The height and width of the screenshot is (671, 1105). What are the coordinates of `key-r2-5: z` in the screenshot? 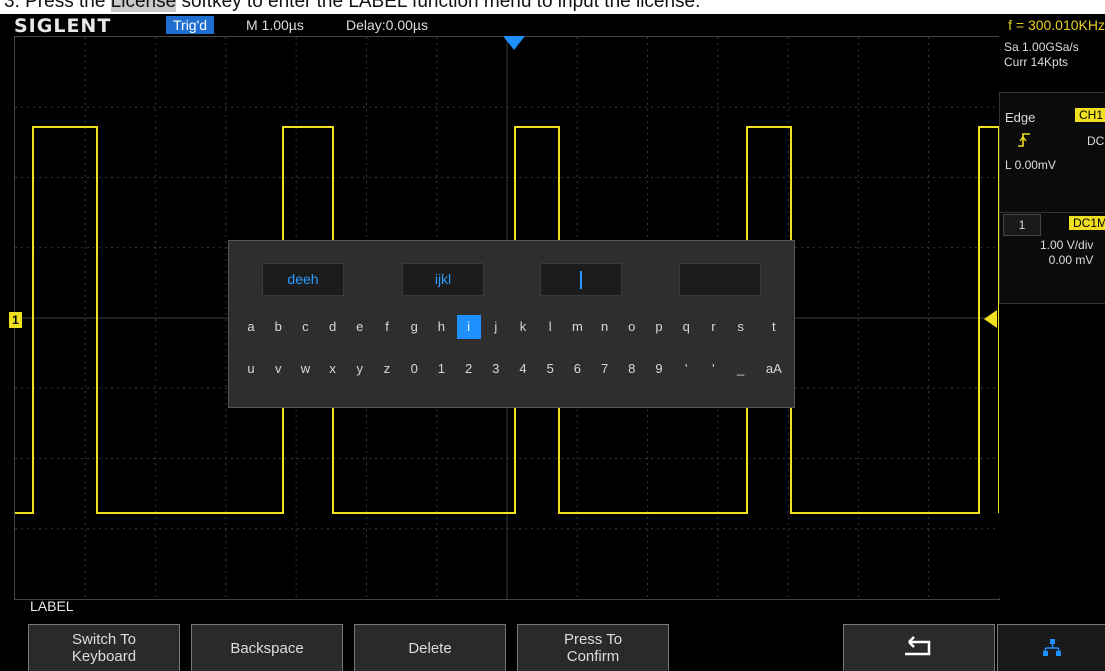 It's located at (387, 369).